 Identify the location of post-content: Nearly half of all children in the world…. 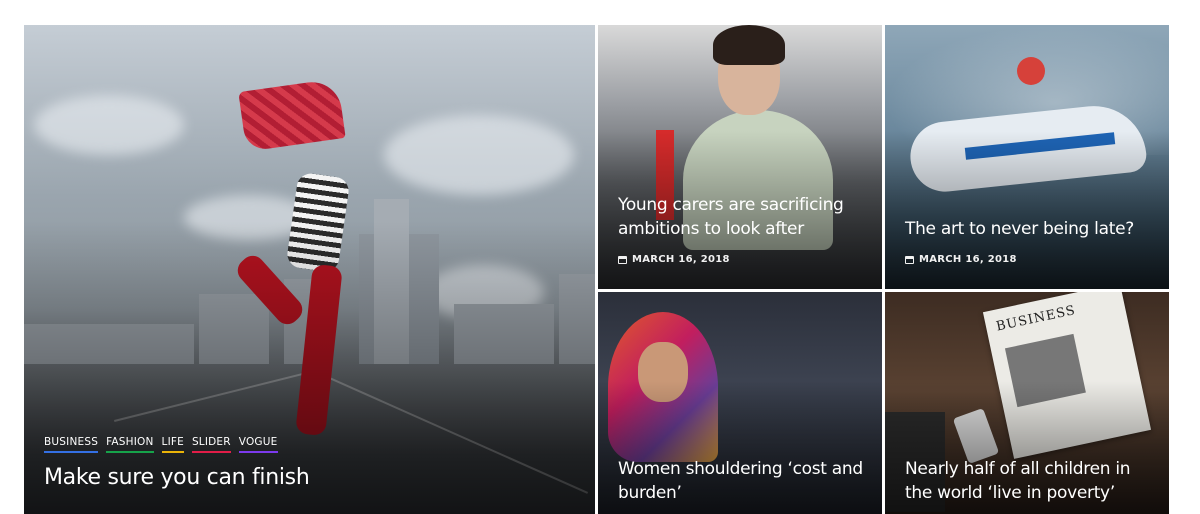
(1029, 481).